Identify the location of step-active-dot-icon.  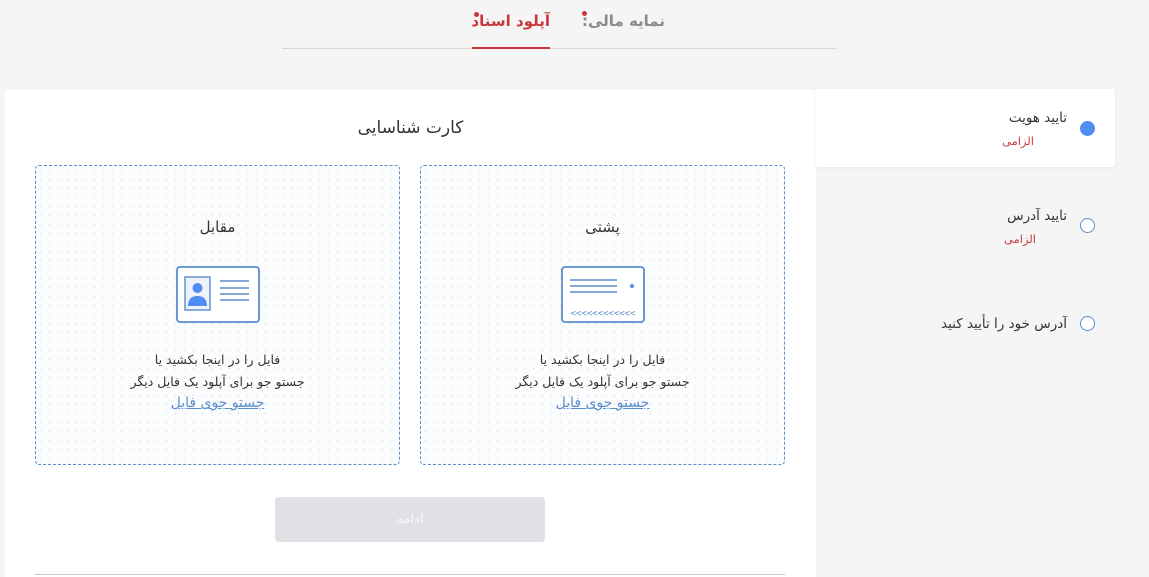
(1087, 128).